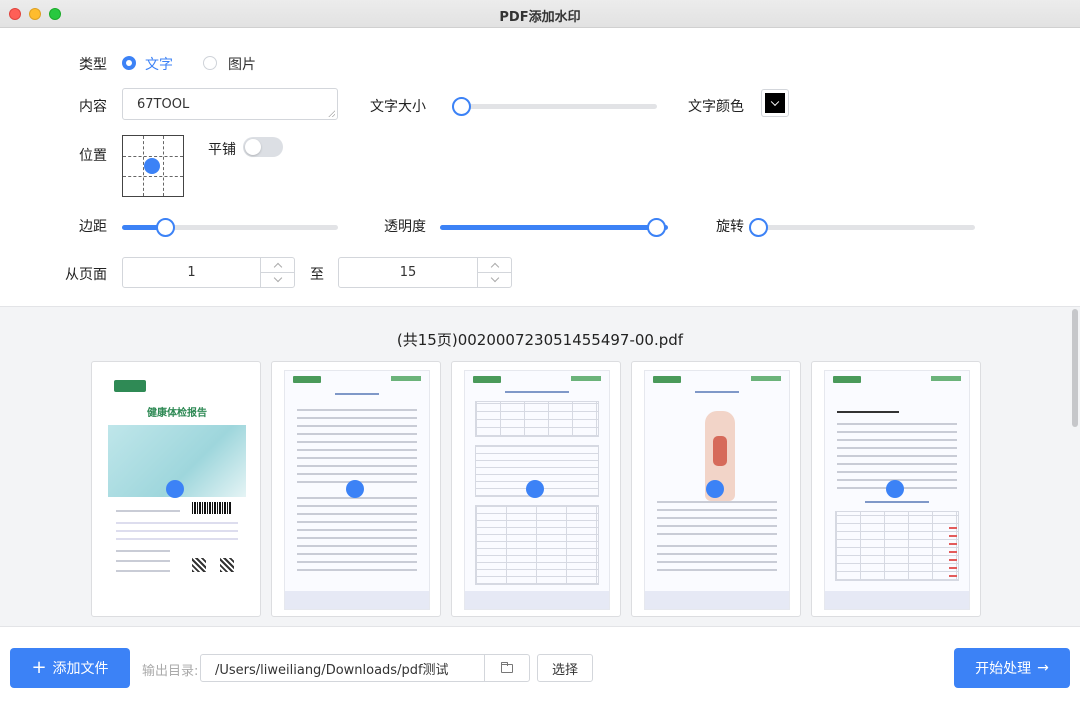  I want to click on file-title: (共15页)002000723051455497-00.pdf, so click(540, 340).